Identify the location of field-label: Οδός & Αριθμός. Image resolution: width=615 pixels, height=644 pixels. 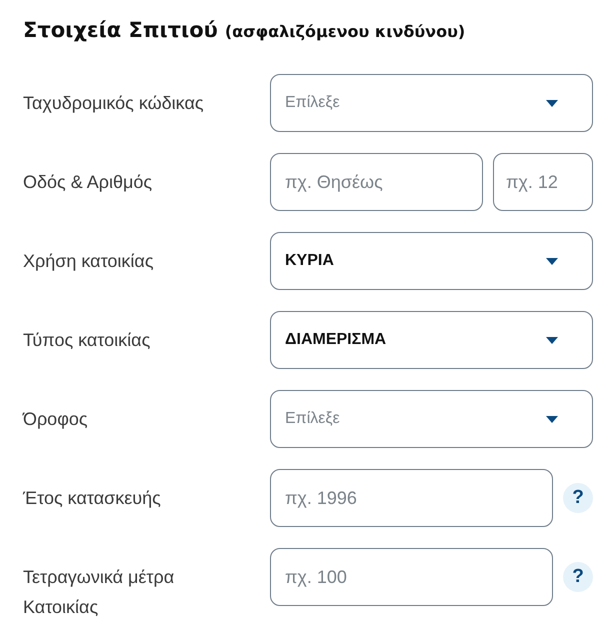
(88, 182).